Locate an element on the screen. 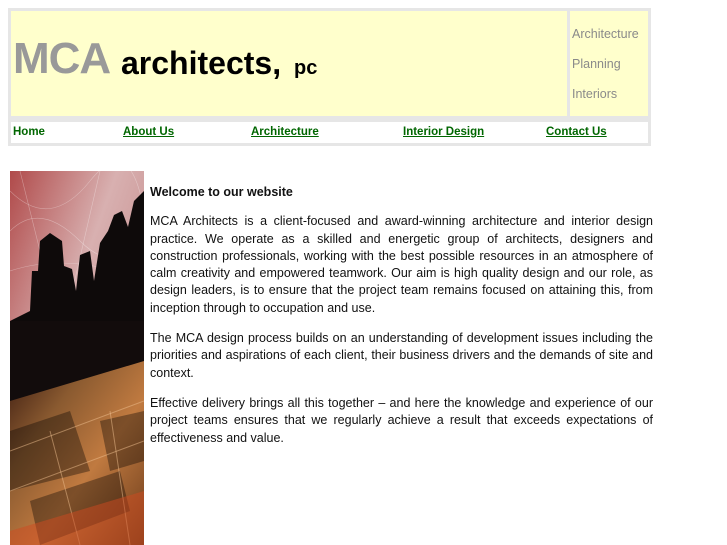 The image size is (727, 545). logo-architects: architects, is located at coordinates (201, 63).